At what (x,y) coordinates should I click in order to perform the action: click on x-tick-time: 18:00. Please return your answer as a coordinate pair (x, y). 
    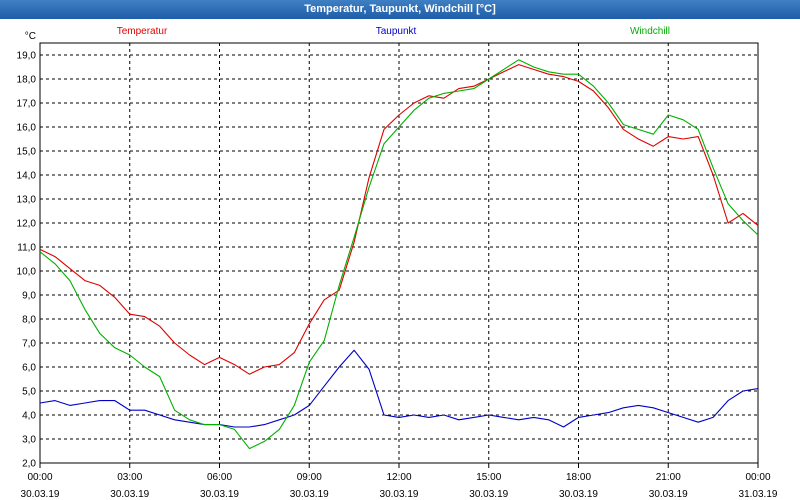
    Looking at the image, I should click on (578, 477).